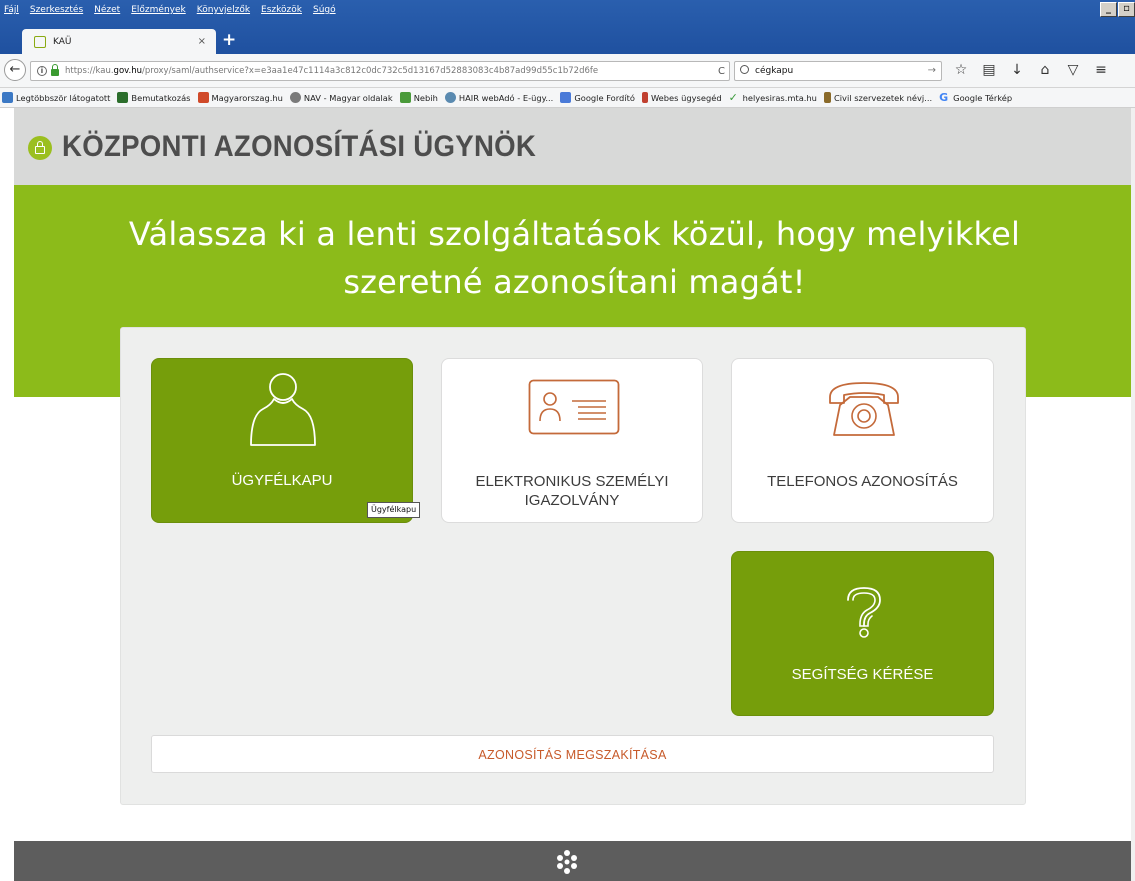 The width and height of the screenshot is (1135, 881). Describe the element at coordinates (572, 440) in the screenshot. I see `eszig-tile: ELEKTRONIKUS SZEMÉLYI IGAZOLVÁNY` at that location.